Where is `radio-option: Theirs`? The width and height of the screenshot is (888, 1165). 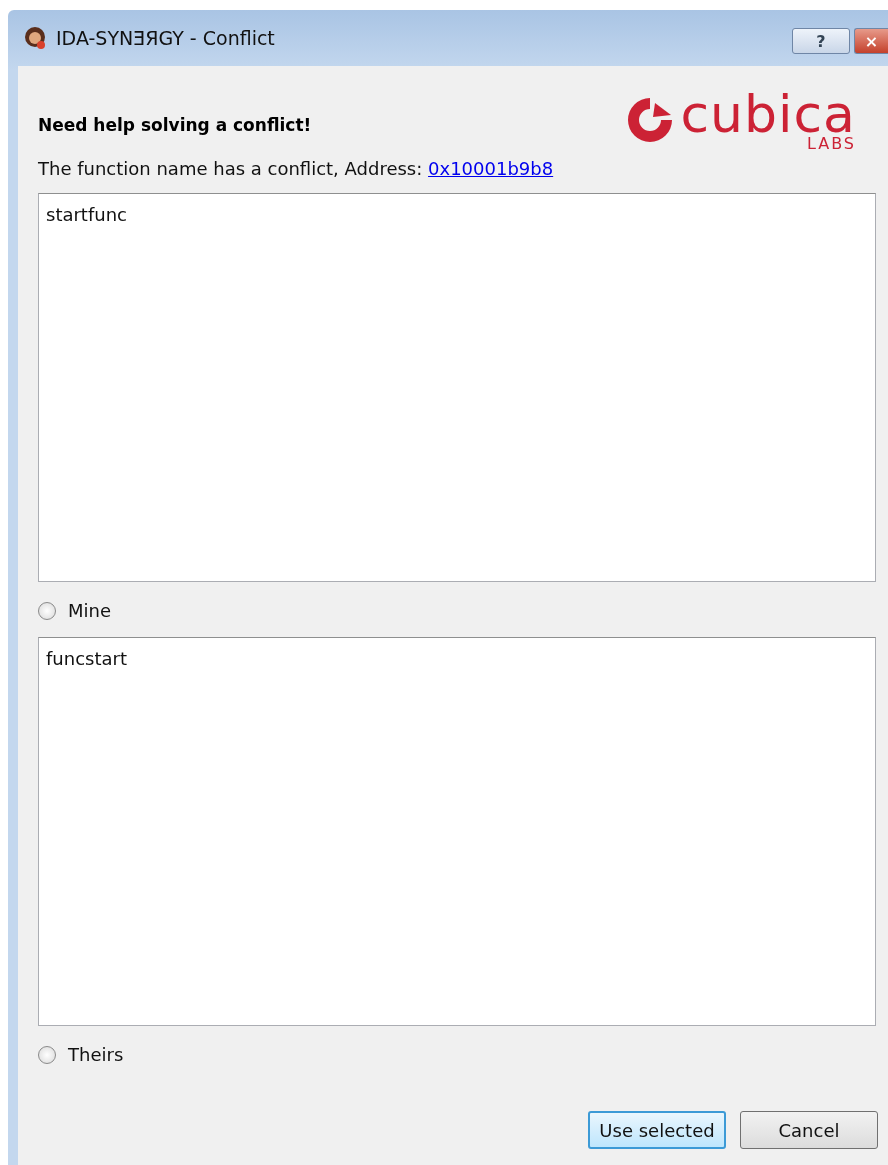 radio-option: Theirs is located at coordinates (81, 1054).